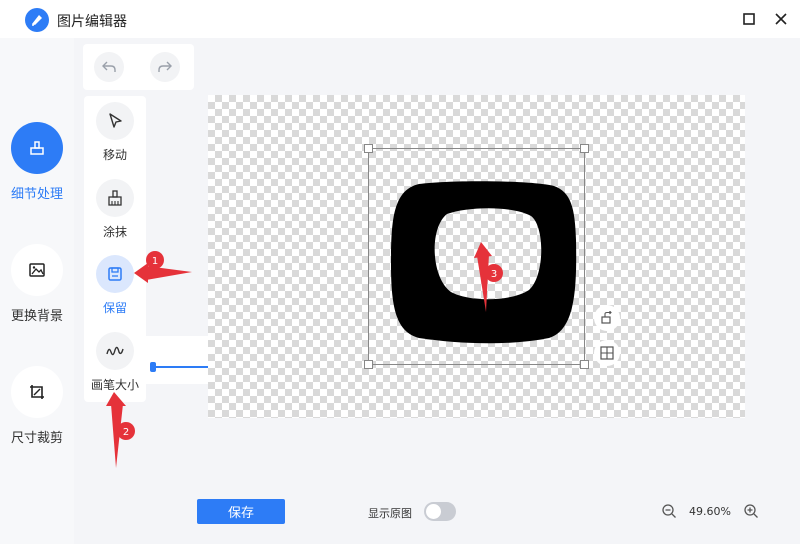 The image size is (800, 544). What do you see at coordinates (115, 198) in the screenshot?
I see `smear-brush-icon` at bounding box center [115, 198].